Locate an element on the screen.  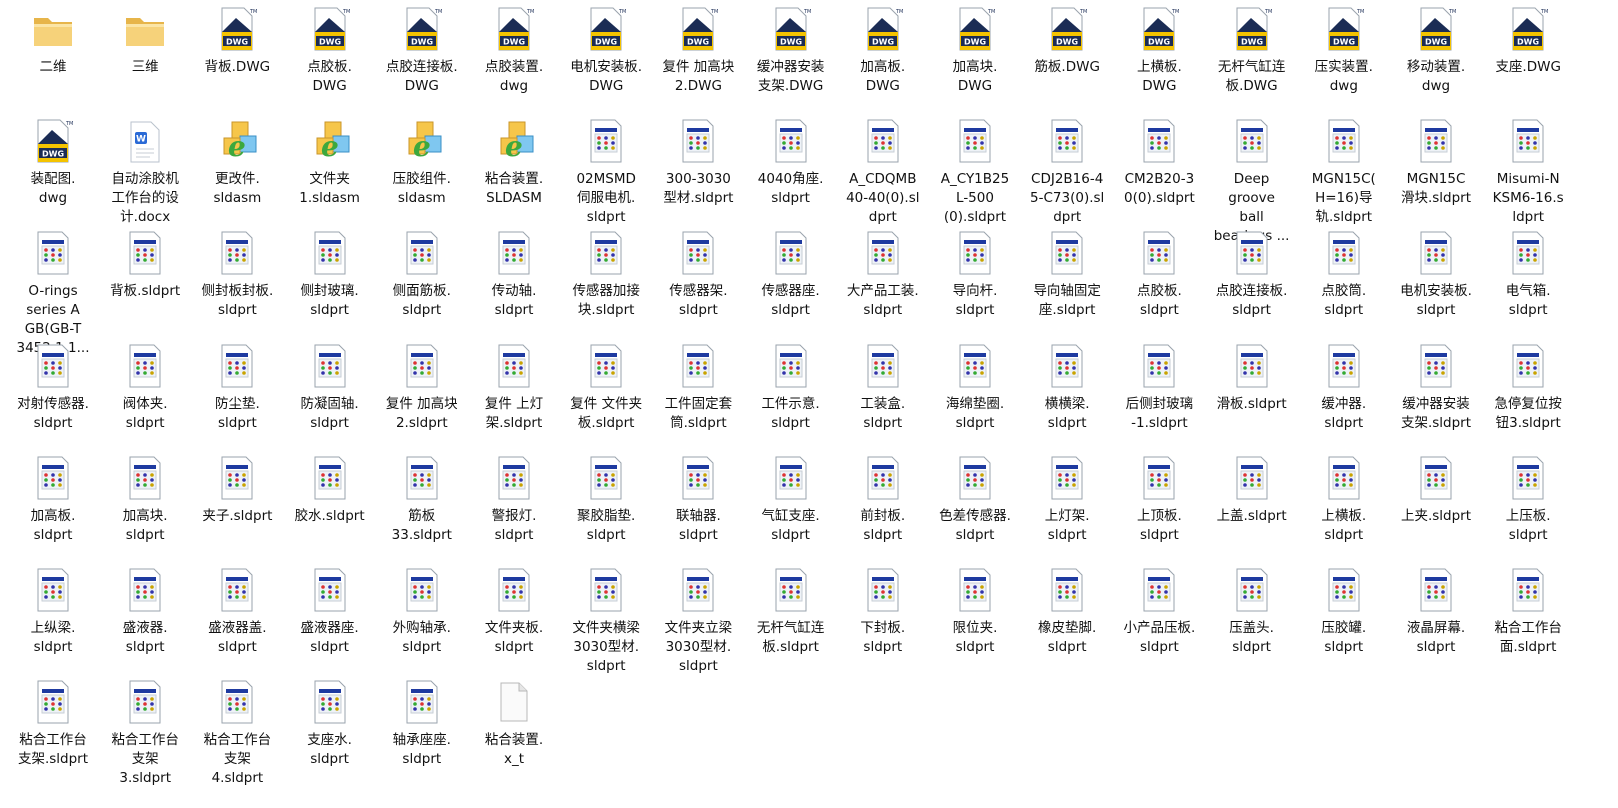
file-item: 02MSMD 伺服电机. sldprt is located at coordinates (606, 172).